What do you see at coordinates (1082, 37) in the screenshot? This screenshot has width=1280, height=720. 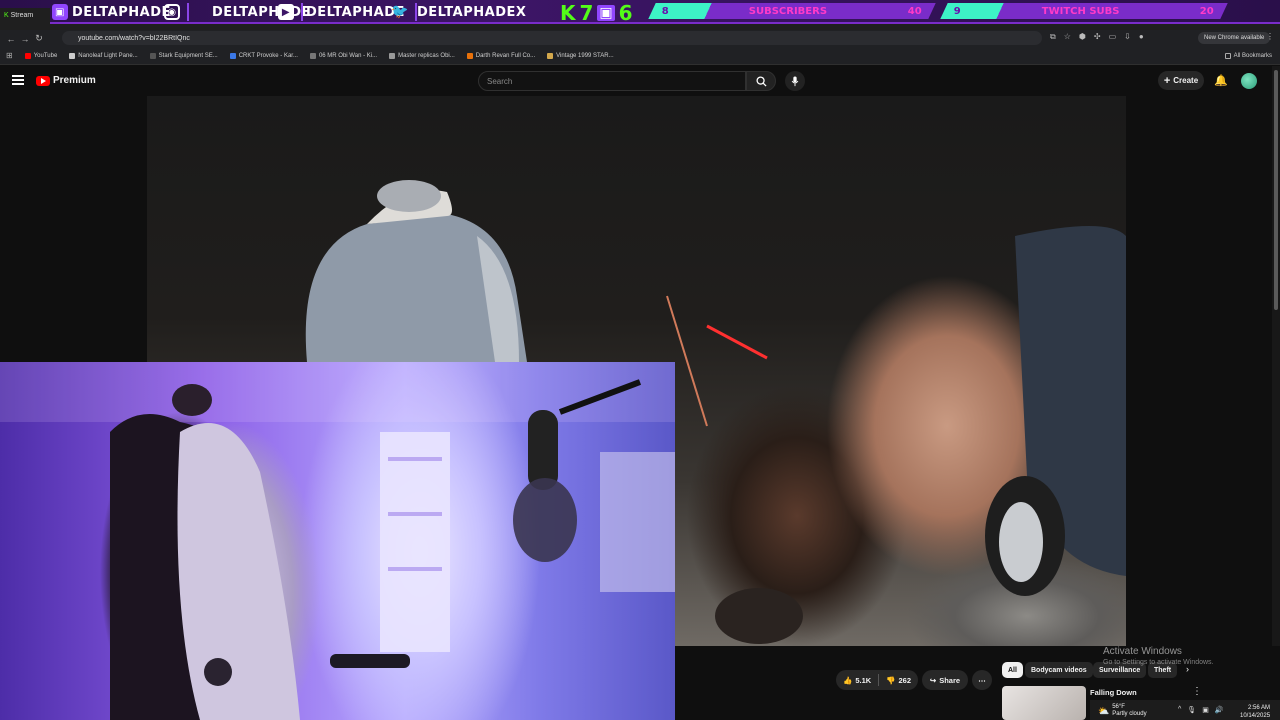 I see `extension-icon: ⬢` at bounding box center [1082, 37].